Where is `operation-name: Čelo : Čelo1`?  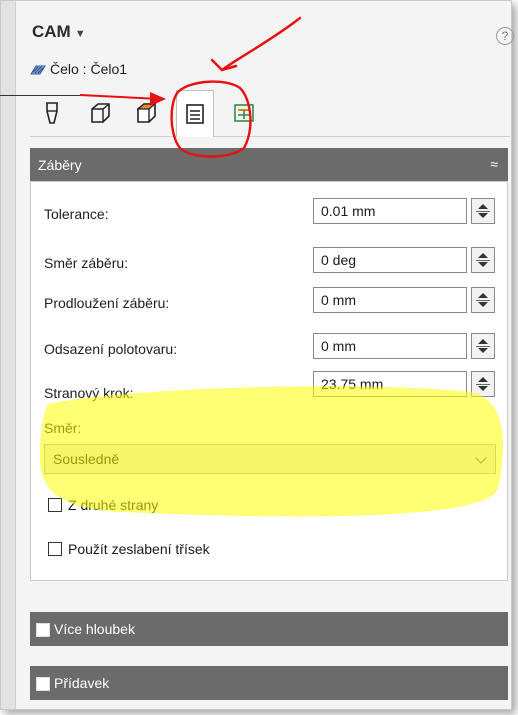 operation-name: Čelo : Čelo1 is located at coordinates (89, 69).